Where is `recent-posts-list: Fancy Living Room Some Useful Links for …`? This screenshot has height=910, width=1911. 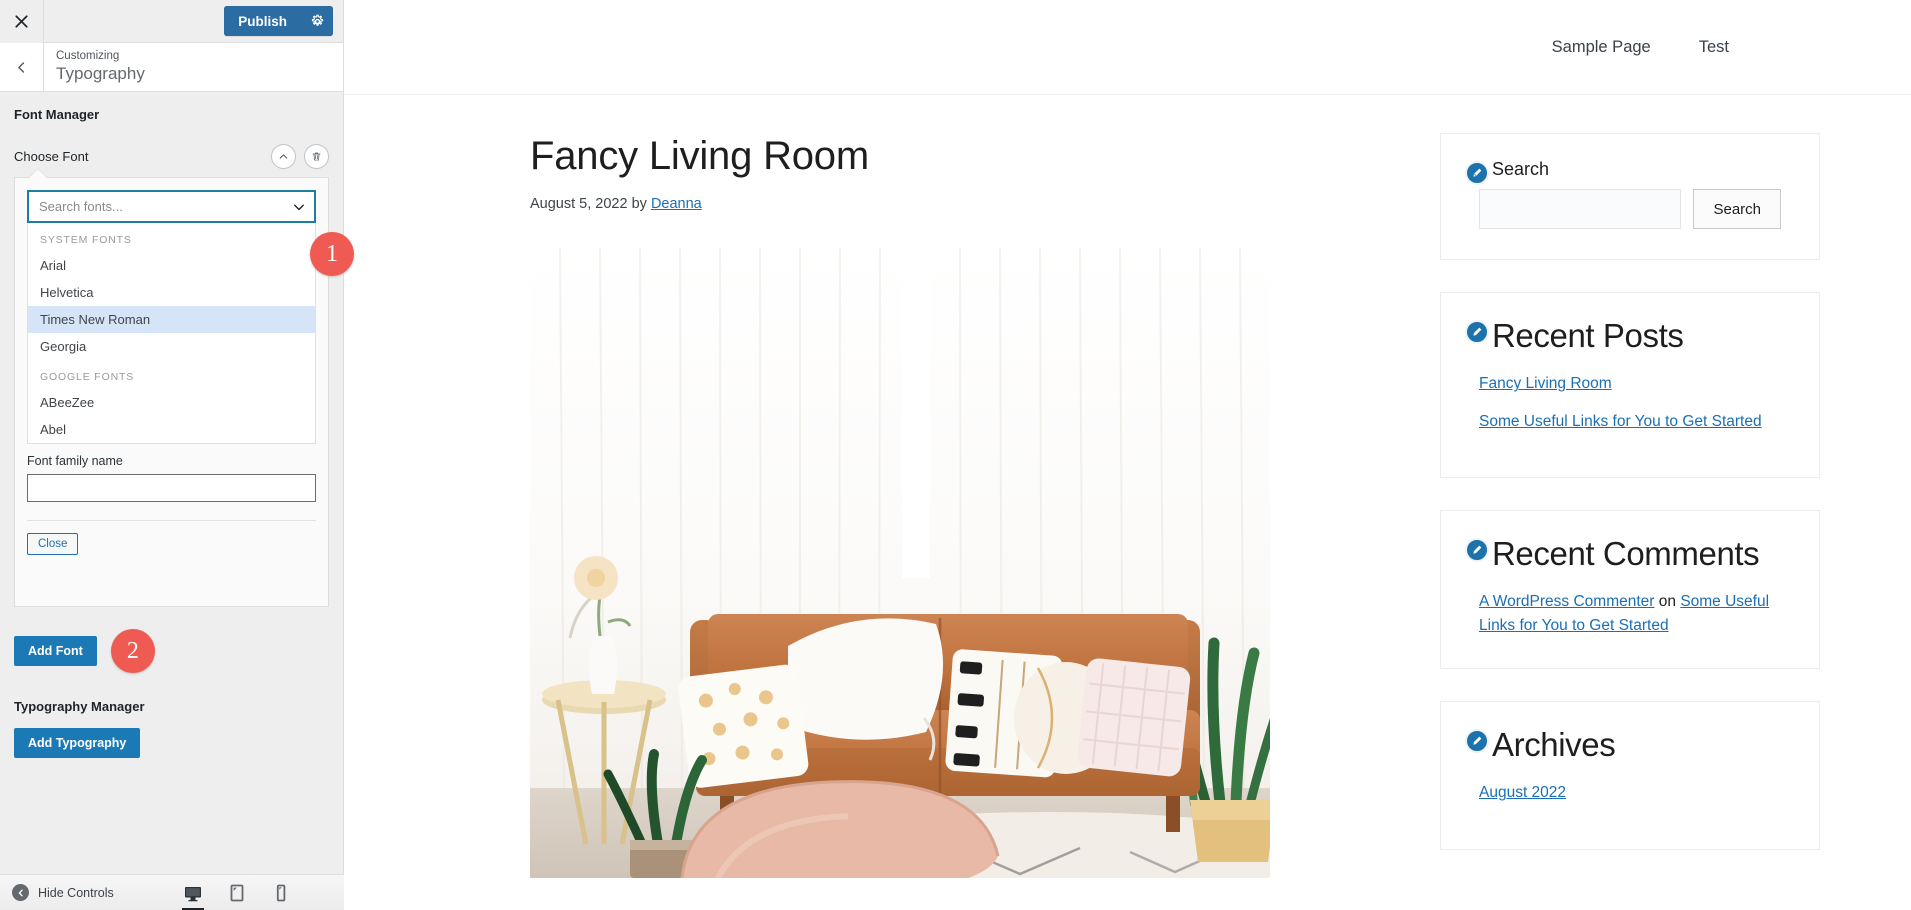 recent-posts-list: Fancy Living Room Some Useful Links for … is located at coordinates (1630, 402).